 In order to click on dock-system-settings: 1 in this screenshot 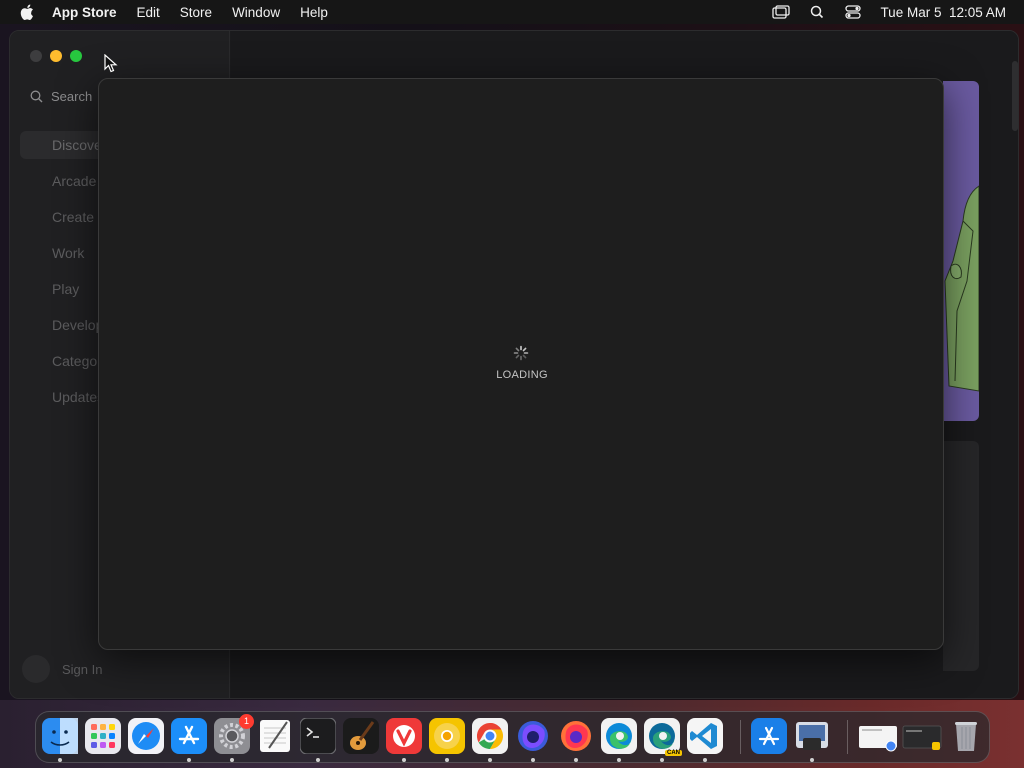, I will do `click(234, 734)`.